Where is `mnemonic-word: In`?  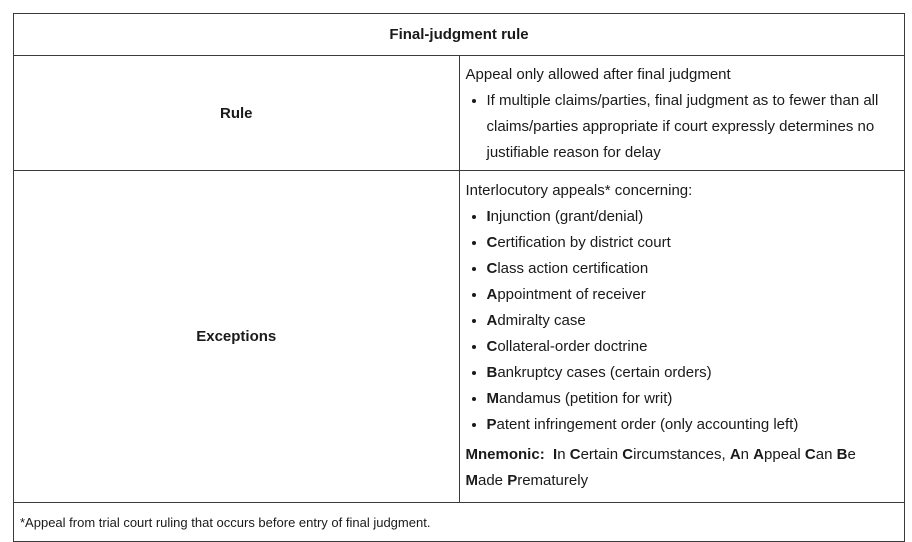
mnemonic-word: In is located at coordinates (559, 454).